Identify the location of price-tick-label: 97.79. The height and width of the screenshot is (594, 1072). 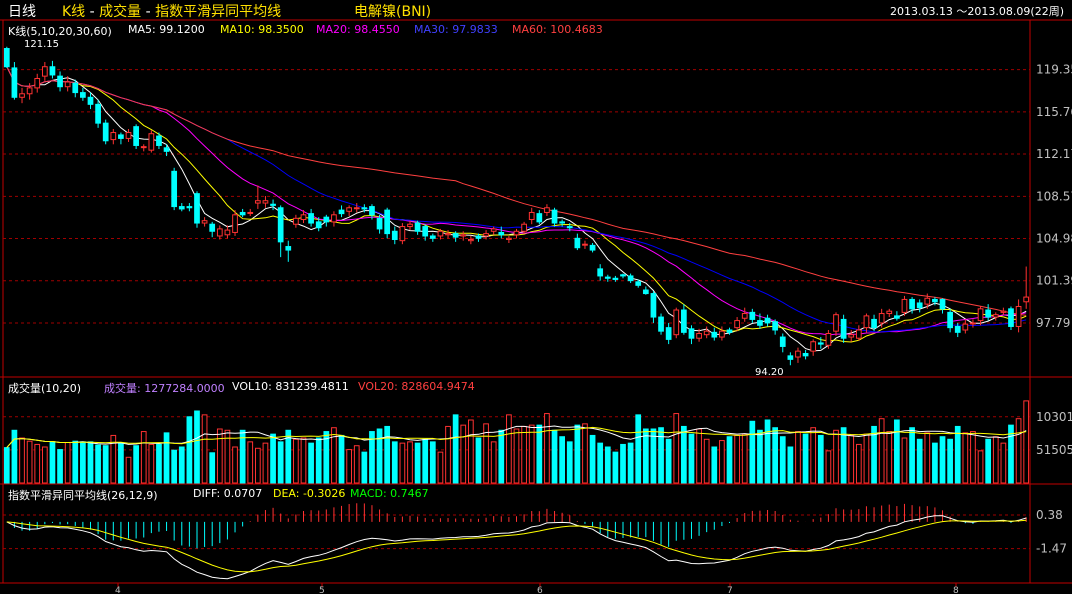
(1053, 323).